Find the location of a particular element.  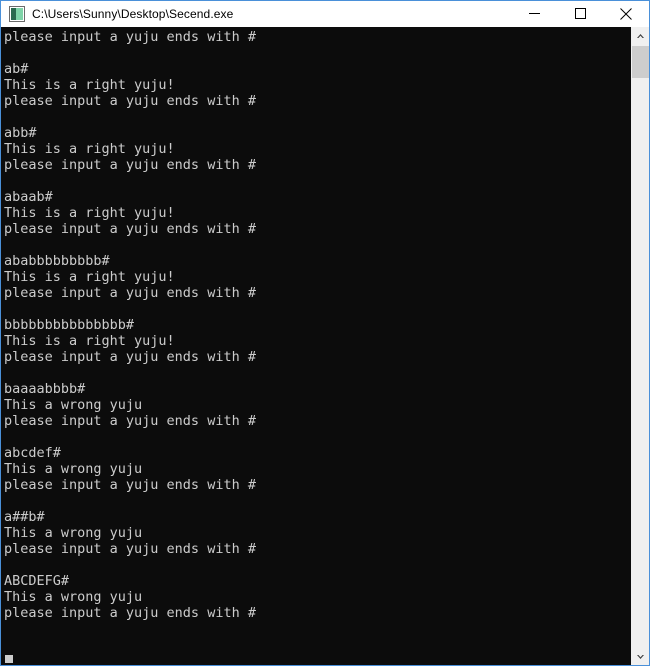

scrollbar-down-button is located at coordinates (640, 656).